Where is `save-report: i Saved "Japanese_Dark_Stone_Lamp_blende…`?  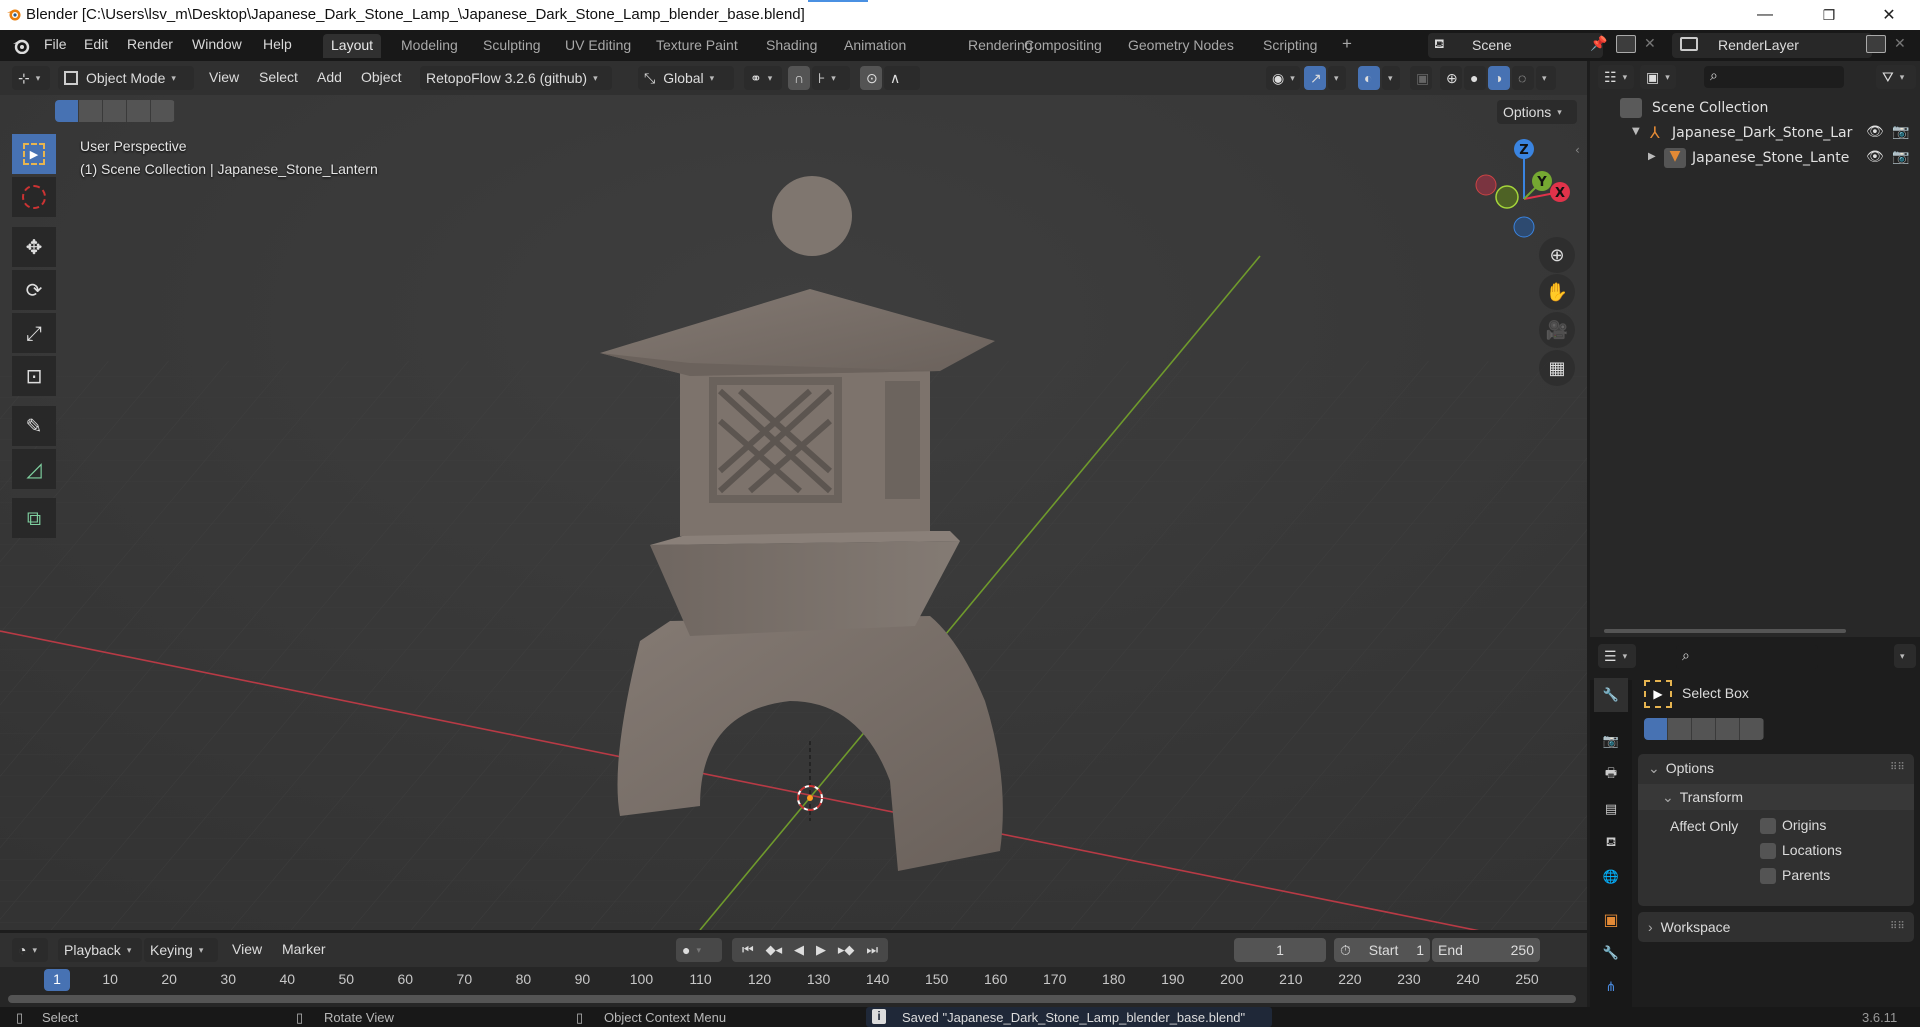 save-report: i Saved "Japanese_Dark_Stone_Lamp_blende… is located at coordinates (1069, 1017).